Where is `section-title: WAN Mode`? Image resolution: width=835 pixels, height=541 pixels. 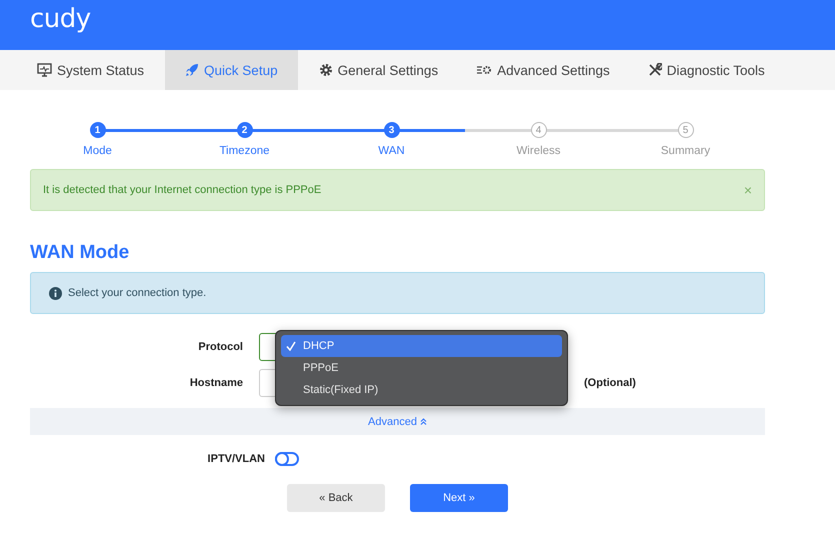
section-title: WAN Mode is located at coordinates (80, 253).